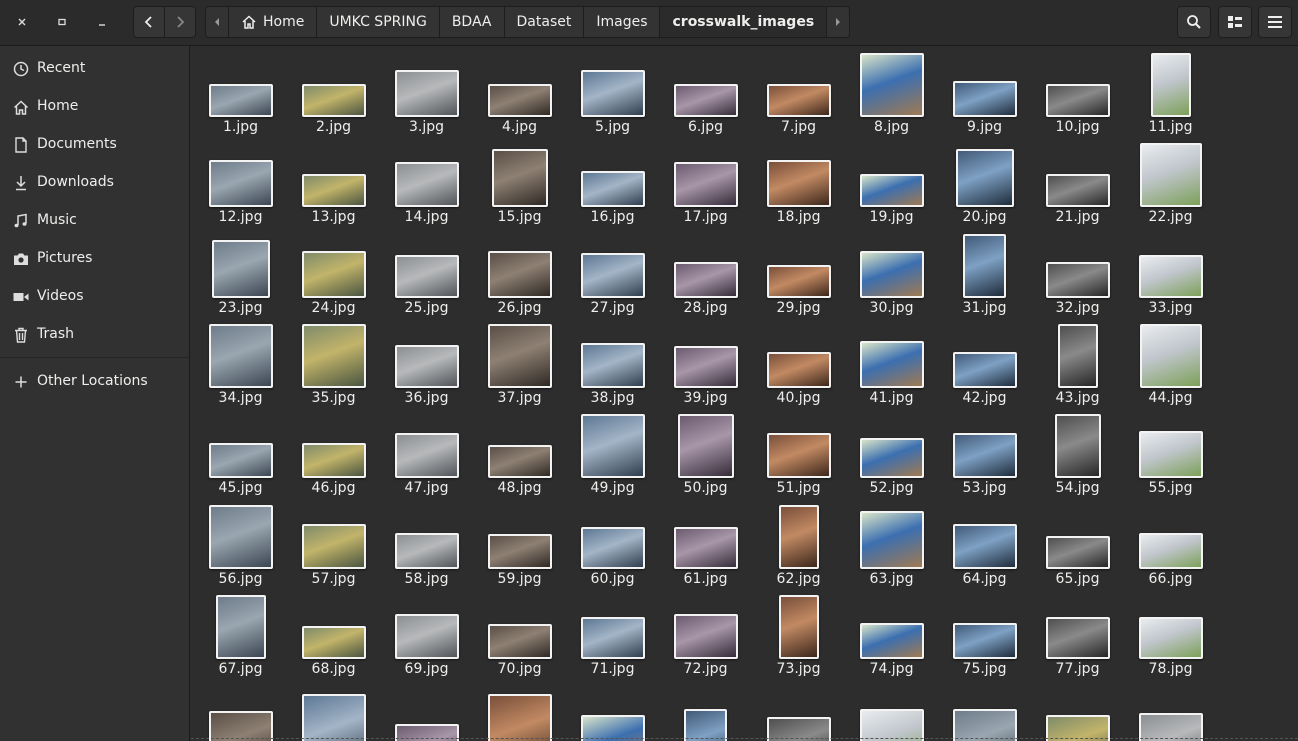 The height and width of the screenshot is (741, 1298). Describe the element at coordinates (622, 22) in the screenshot. I see `breadcrumb-item: Images` at that location.